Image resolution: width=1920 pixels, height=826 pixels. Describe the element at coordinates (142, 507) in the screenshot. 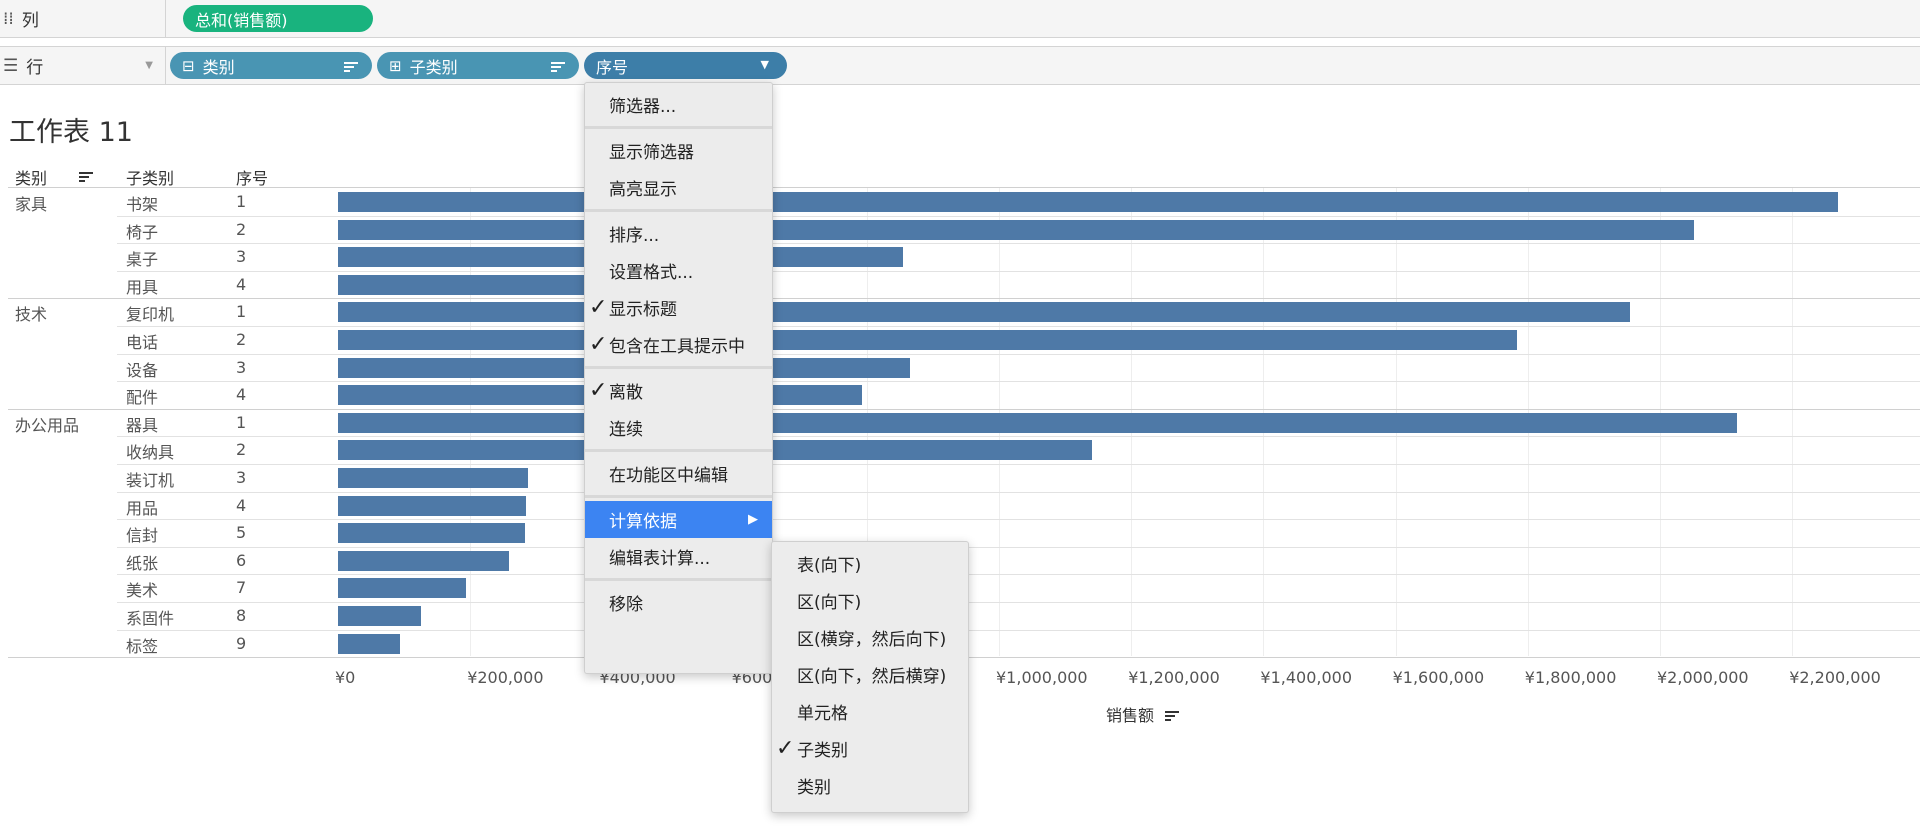

I see `subcategory-cell: 用品` at that location.